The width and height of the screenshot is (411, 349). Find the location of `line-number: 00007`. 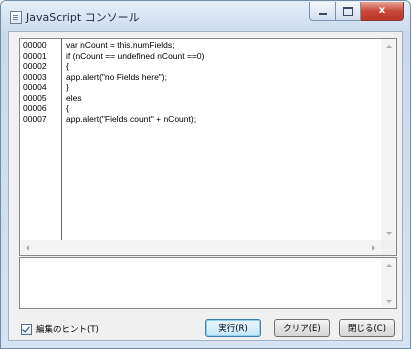

line-number: 00007 is located at coordinates (35, 118).